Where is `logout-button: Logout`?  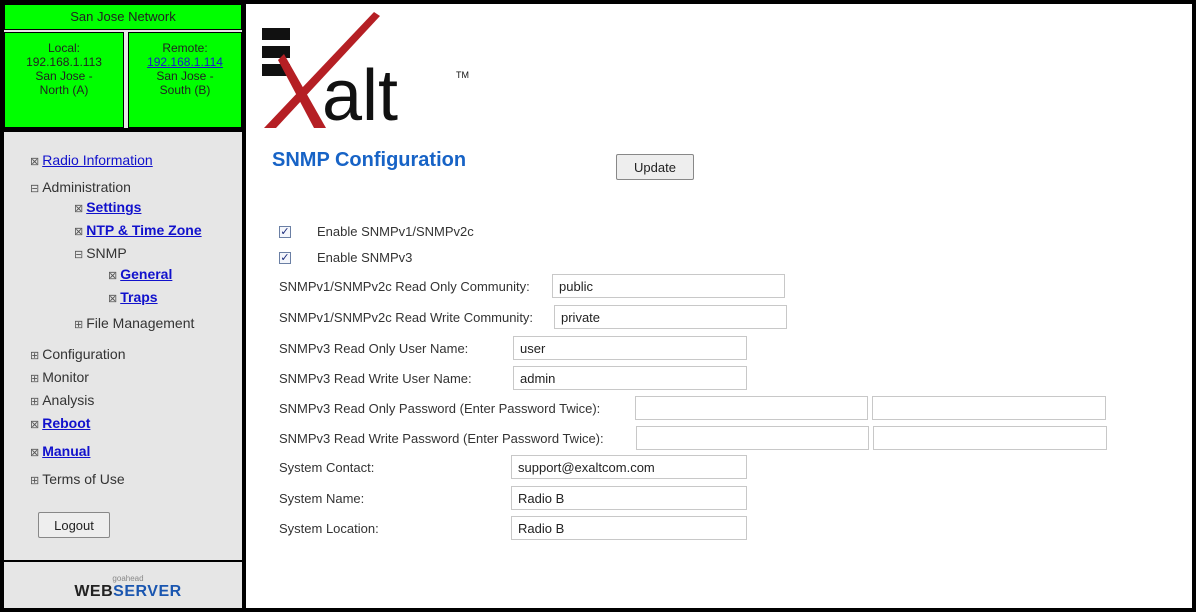
logout-button: Logout is located at coordinates (74, 525).